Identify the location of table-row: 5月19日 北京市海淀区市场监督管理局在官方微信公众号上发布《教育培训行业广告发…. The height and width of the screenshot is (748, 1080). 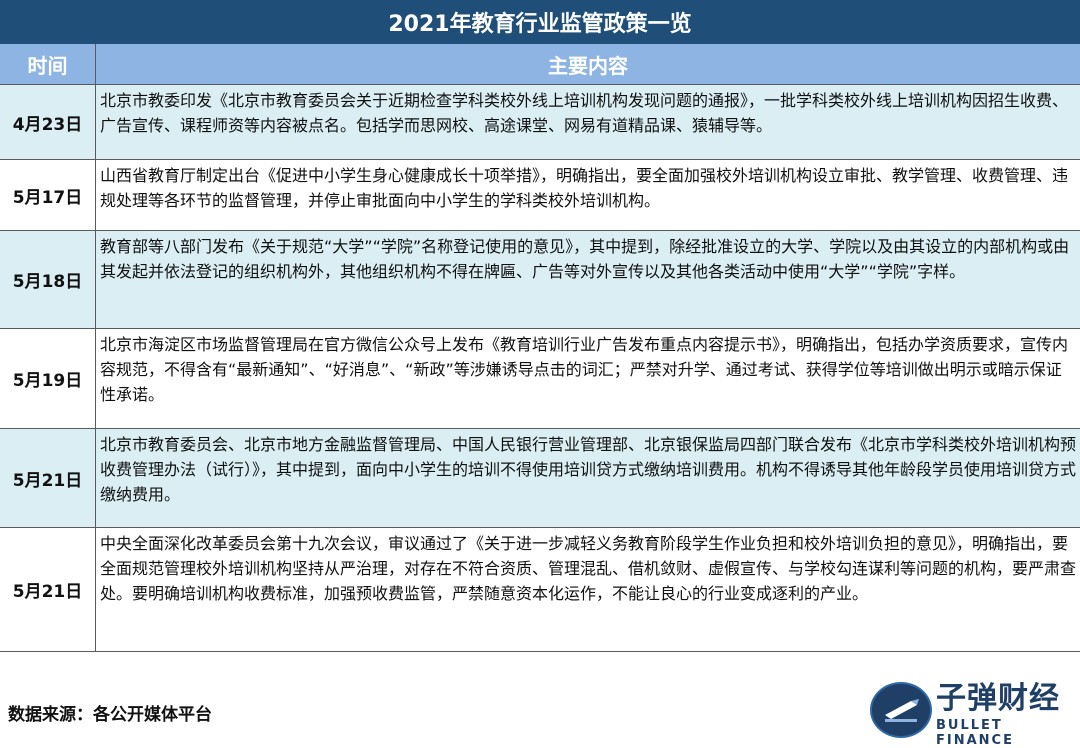
(540, 379).